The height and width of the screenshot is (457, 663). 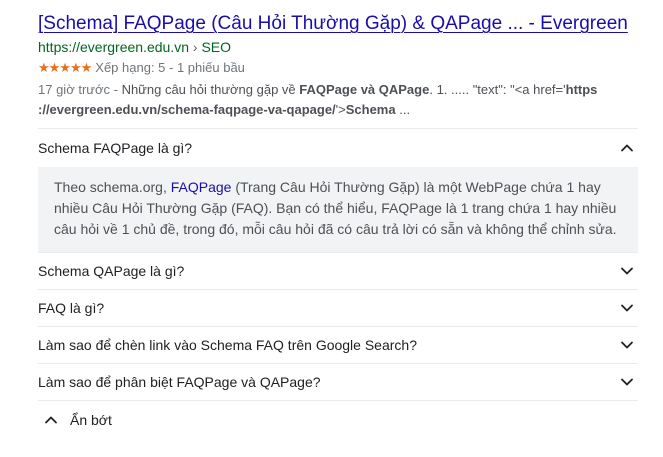 I want to click on url-path: SEO, so click(x=216, y=47).